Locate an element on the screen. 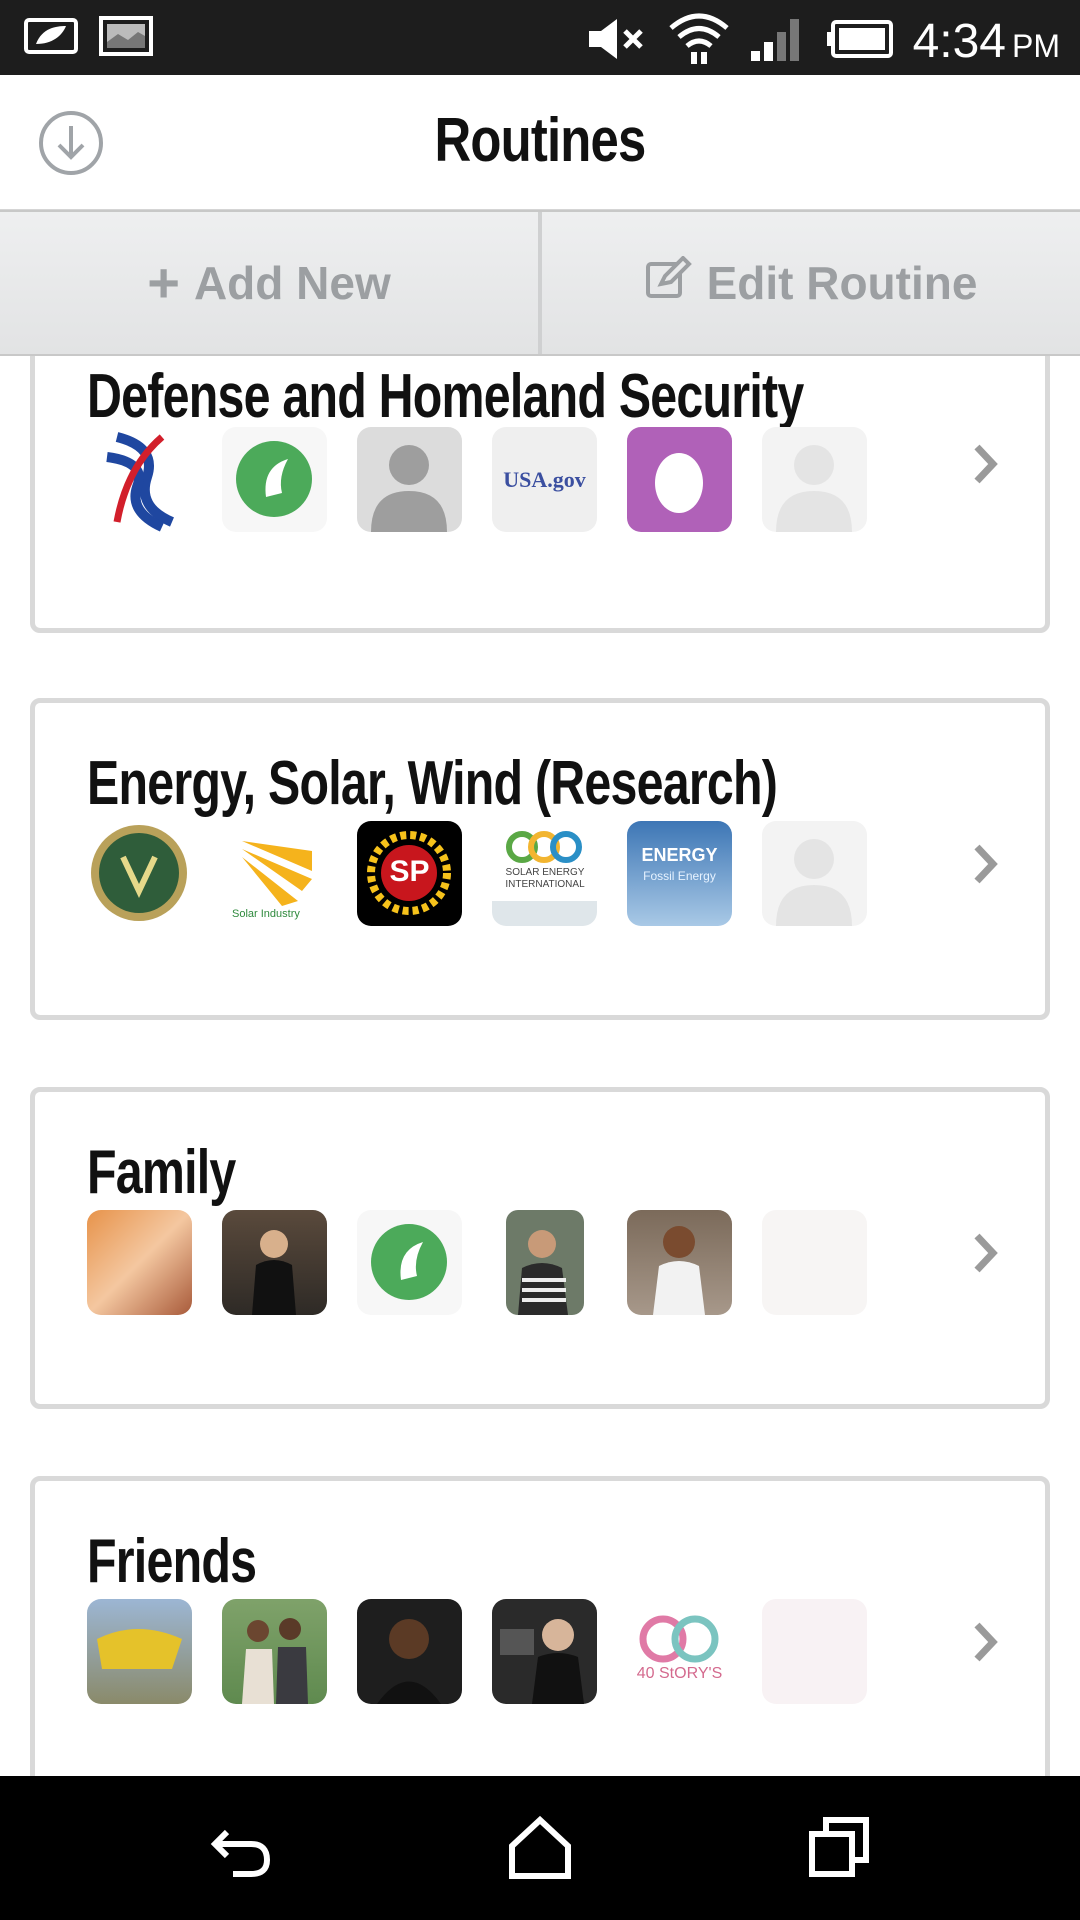  friends-photo-2-avatar is located at coordinates (274, 1651).